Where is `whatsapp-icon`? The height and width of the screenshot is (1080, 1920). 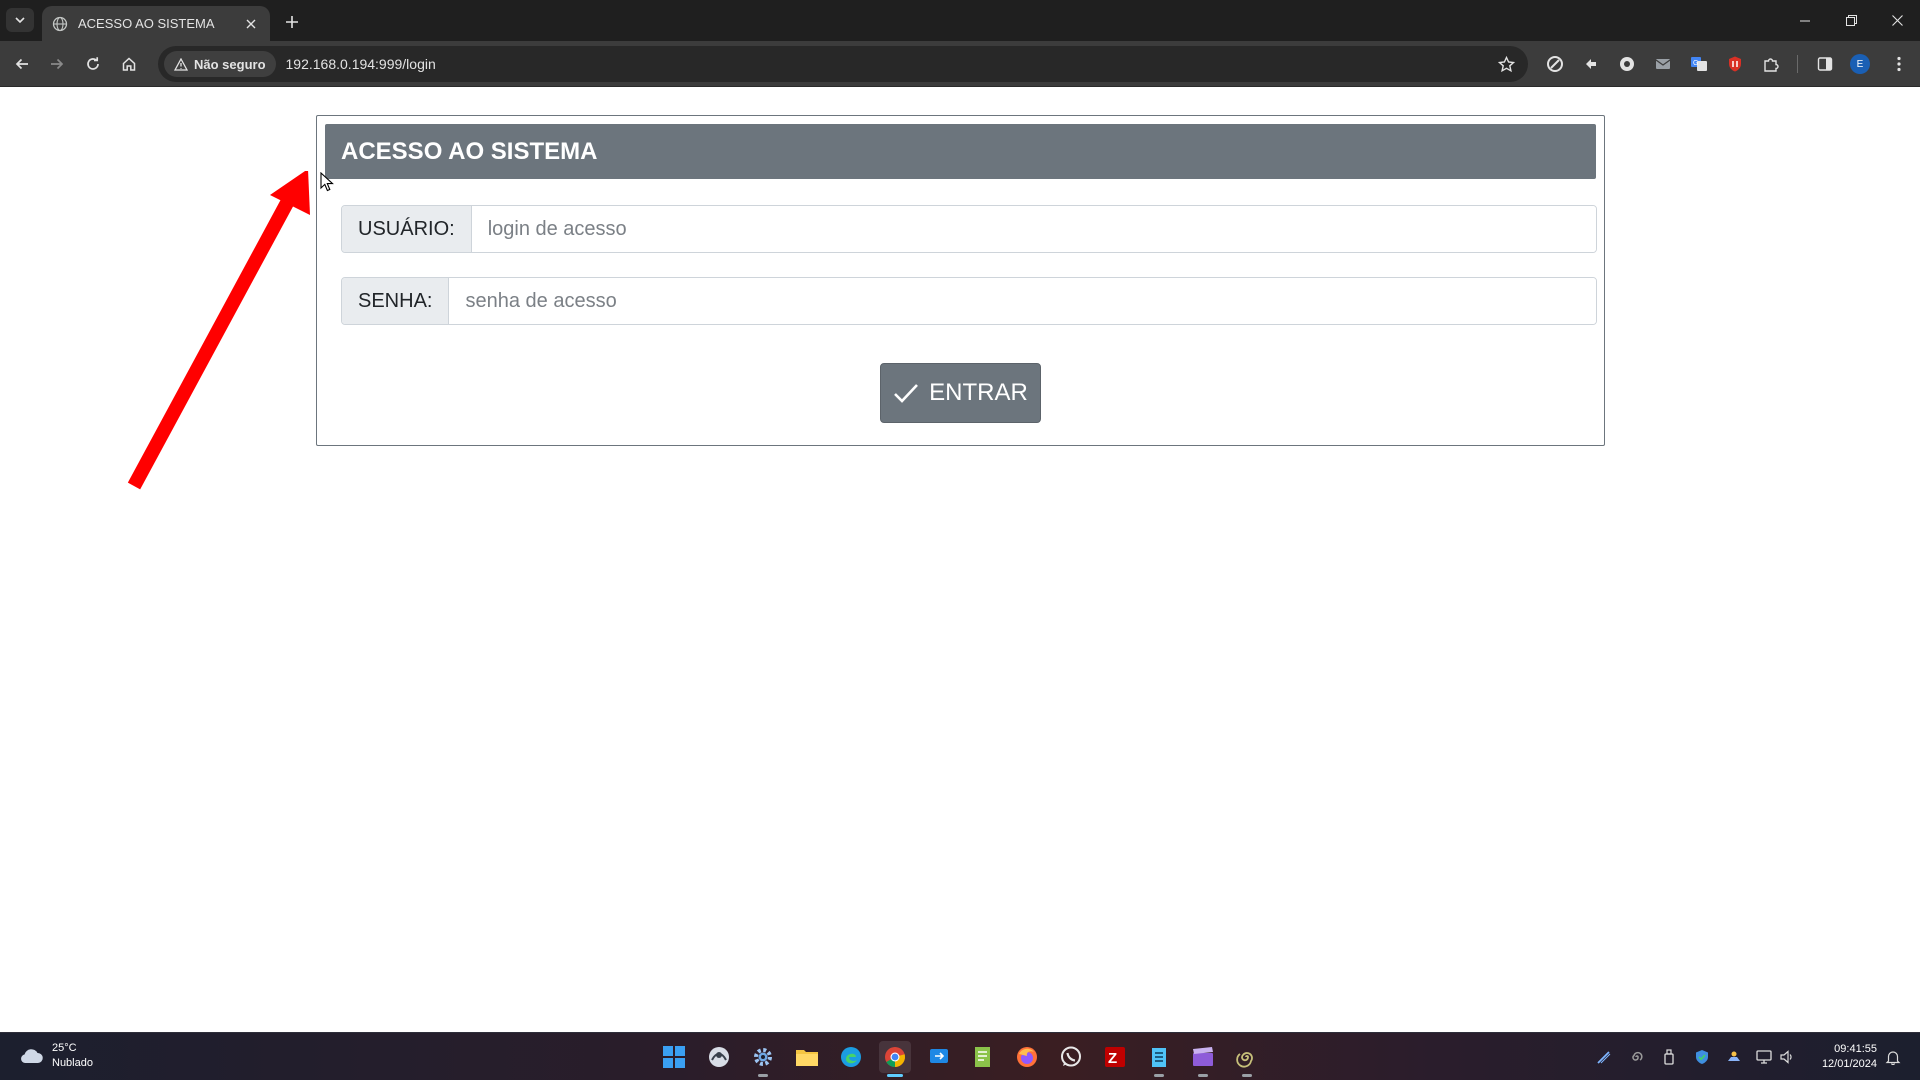
whatsapp-icon is located at coordinates (1071, 1056).